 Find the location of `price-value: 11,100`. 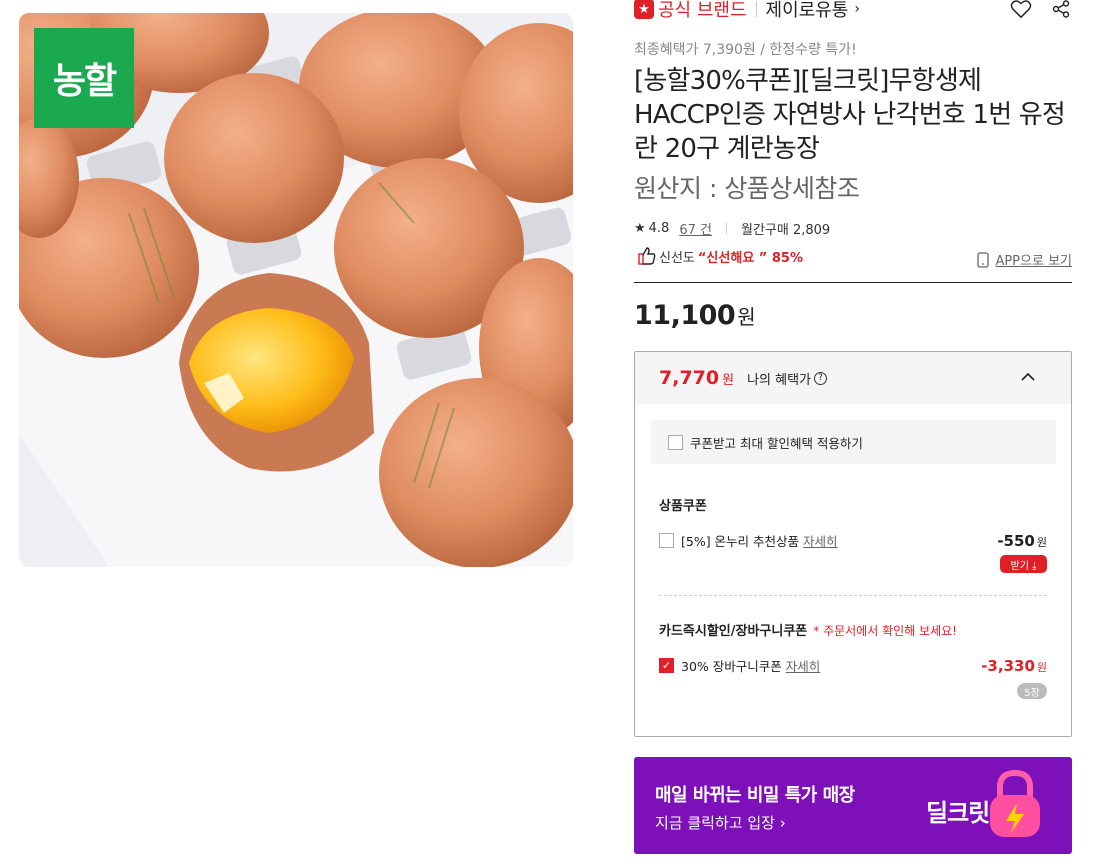

price-value: 11,100 is located at coordinates (685, 315).